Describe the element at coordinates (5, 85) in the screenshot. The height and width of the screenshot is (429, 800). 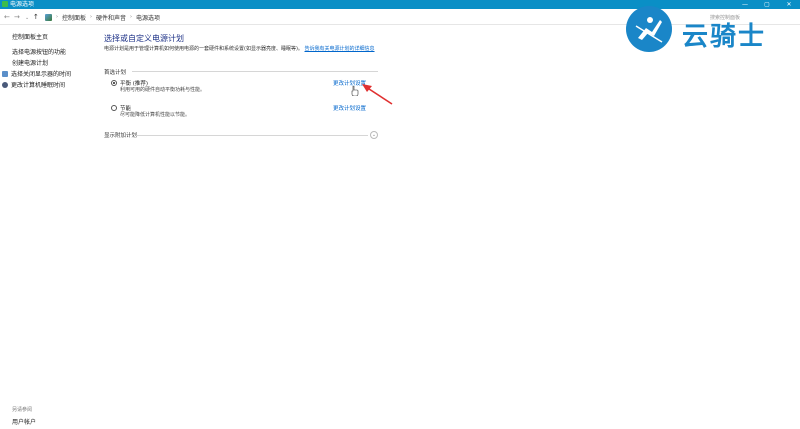
I see `sleep-moon-icon` at that location.